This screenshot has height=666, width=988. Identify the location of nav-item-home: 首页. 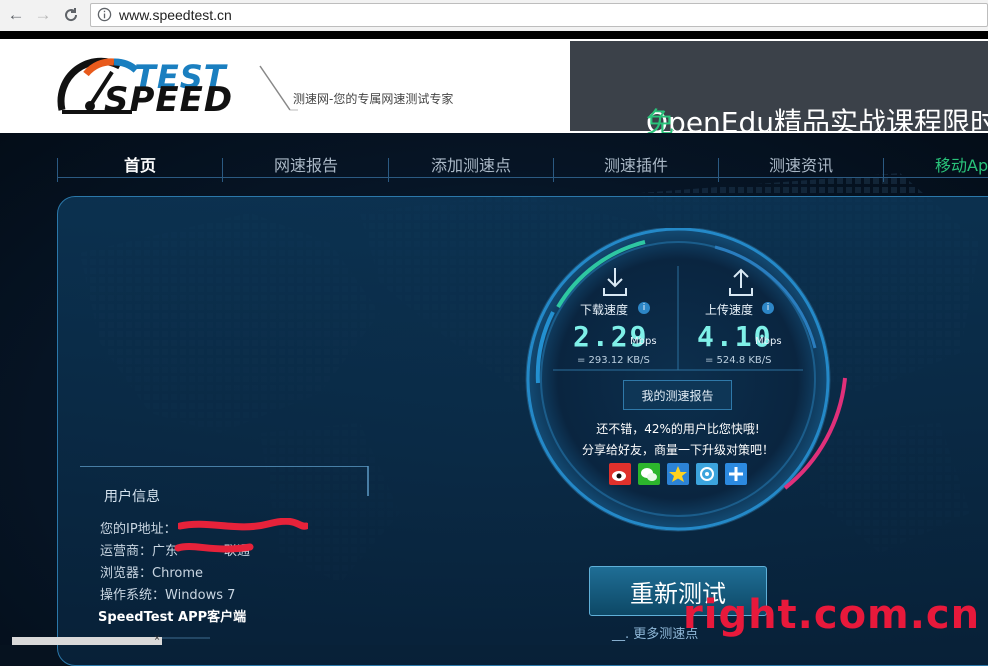
(140, 164).